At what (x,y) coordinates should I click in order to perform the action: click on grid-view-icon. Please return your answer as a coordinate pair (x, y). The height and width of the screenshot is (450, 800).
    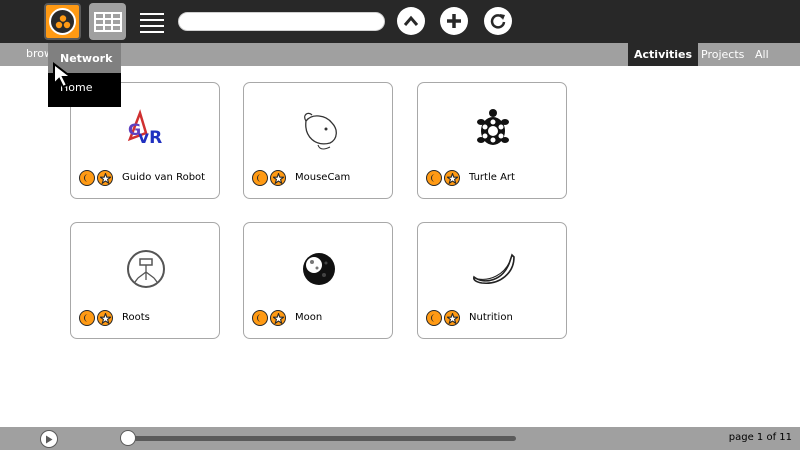
    Looking at the image, I should click on (107, 21).